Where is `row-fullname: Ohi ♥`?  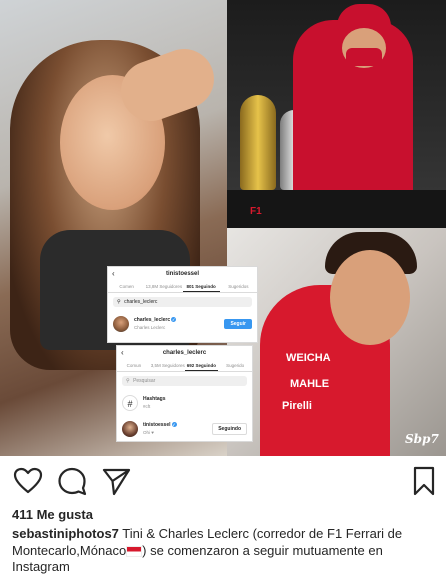 row-fullname: Ohi ♥ is located at coordinates (148, 432).